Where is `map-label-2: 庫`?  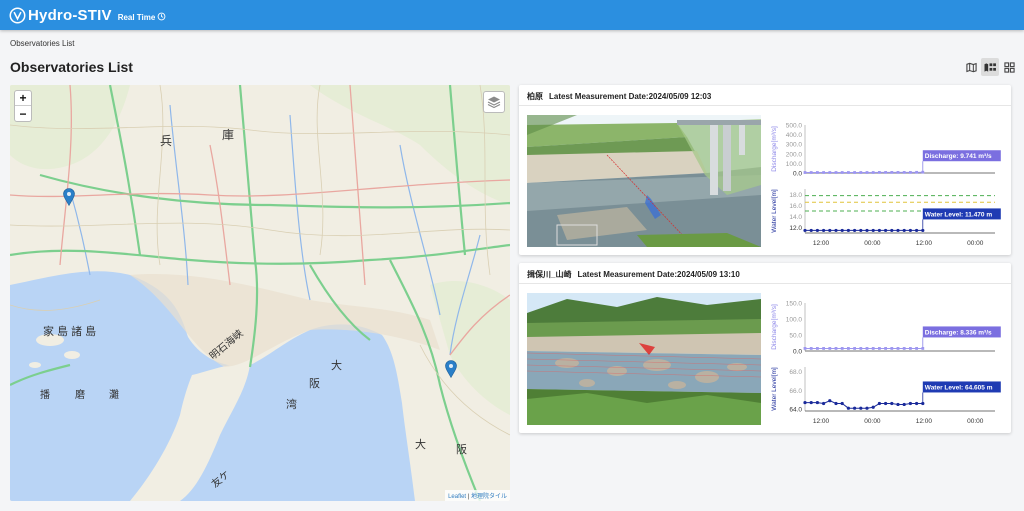
map-label-2: 庫 is located at coordinates (228, 135).